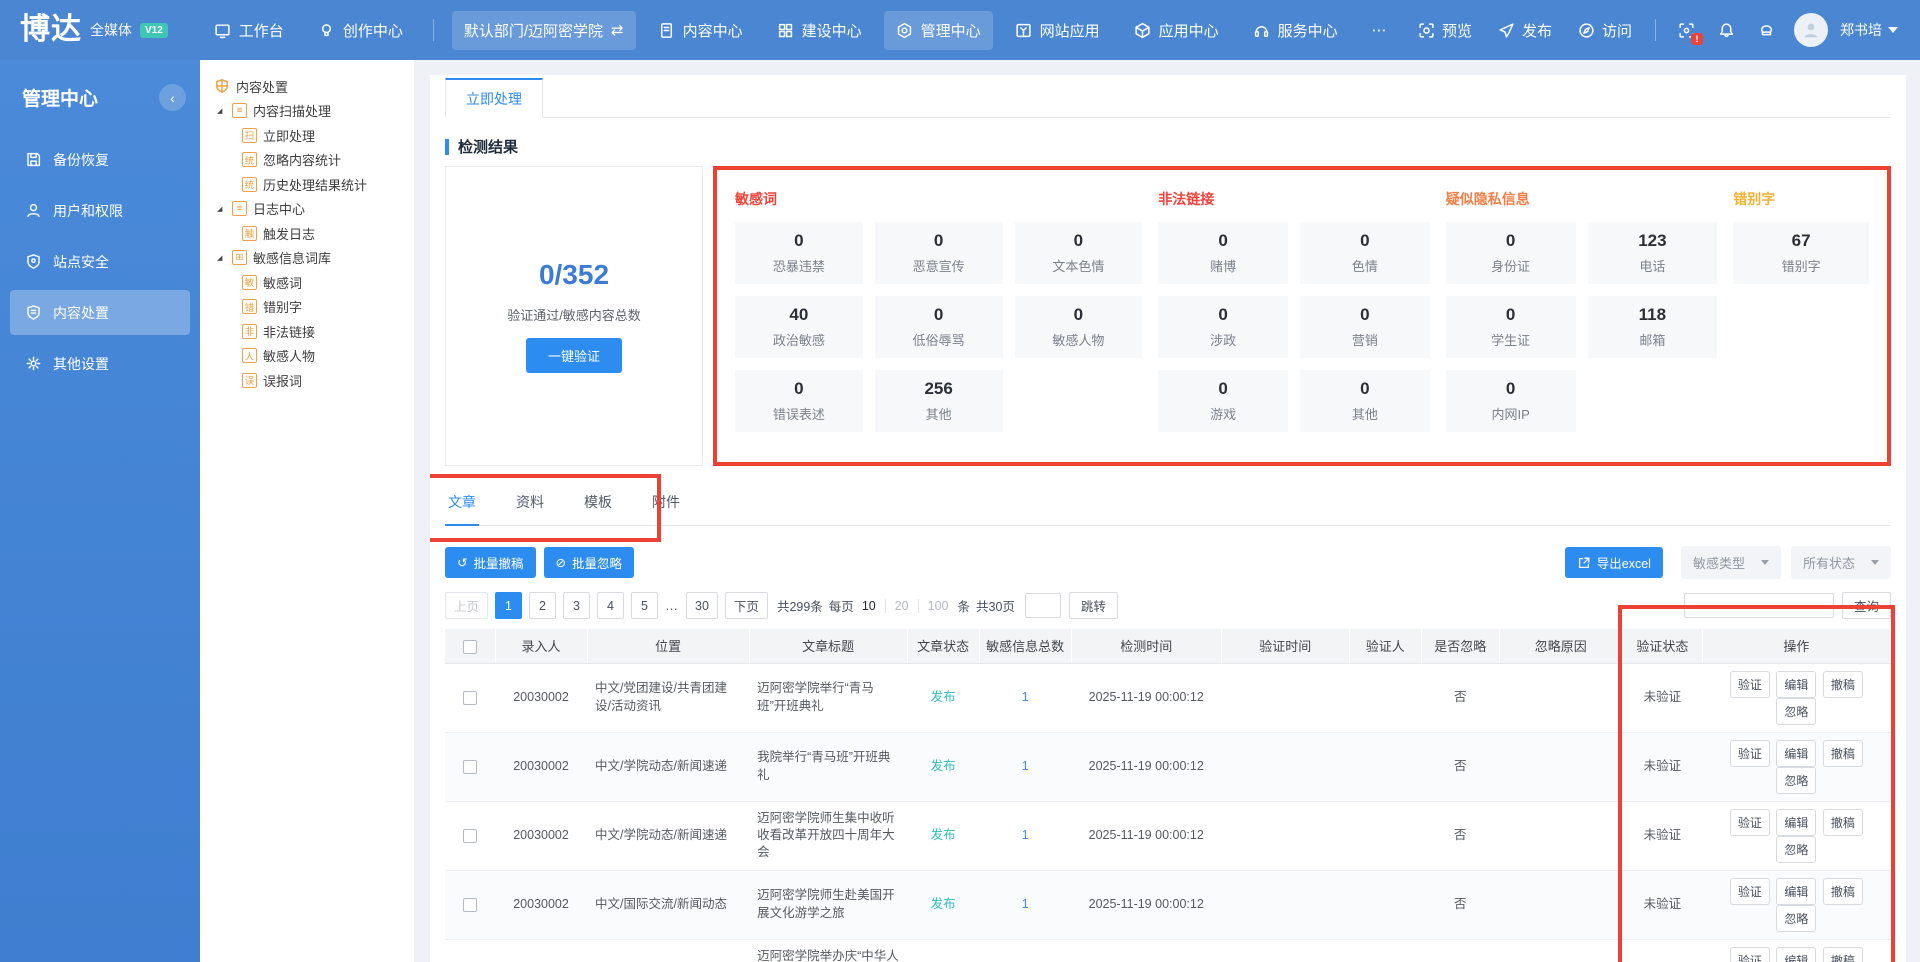 The image size is (1920, 962). Describe the element at coordinates (1176, 30) in the screenshot. I see `nav-item-app-center: 应用中心` at that location.